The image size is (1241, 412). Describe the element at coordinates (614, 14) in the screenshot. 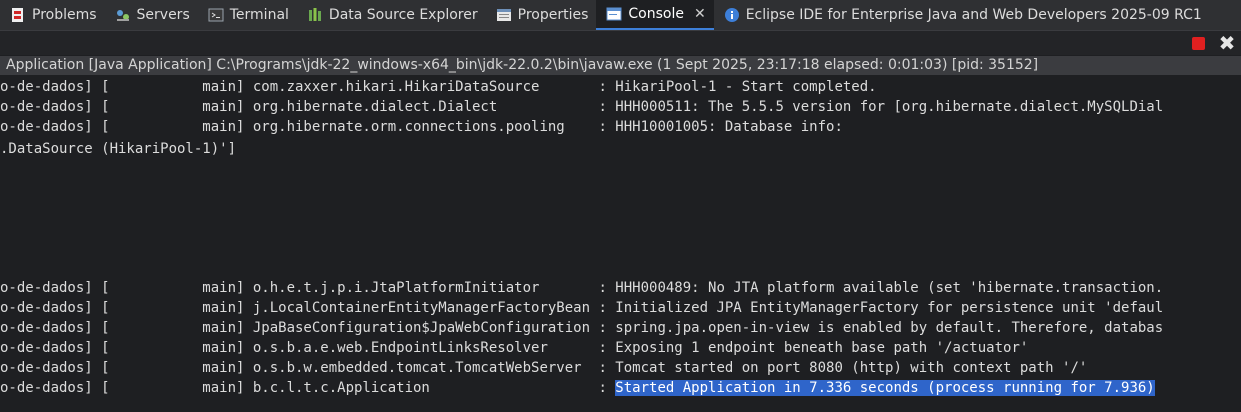

I see `console-icon` at that location.